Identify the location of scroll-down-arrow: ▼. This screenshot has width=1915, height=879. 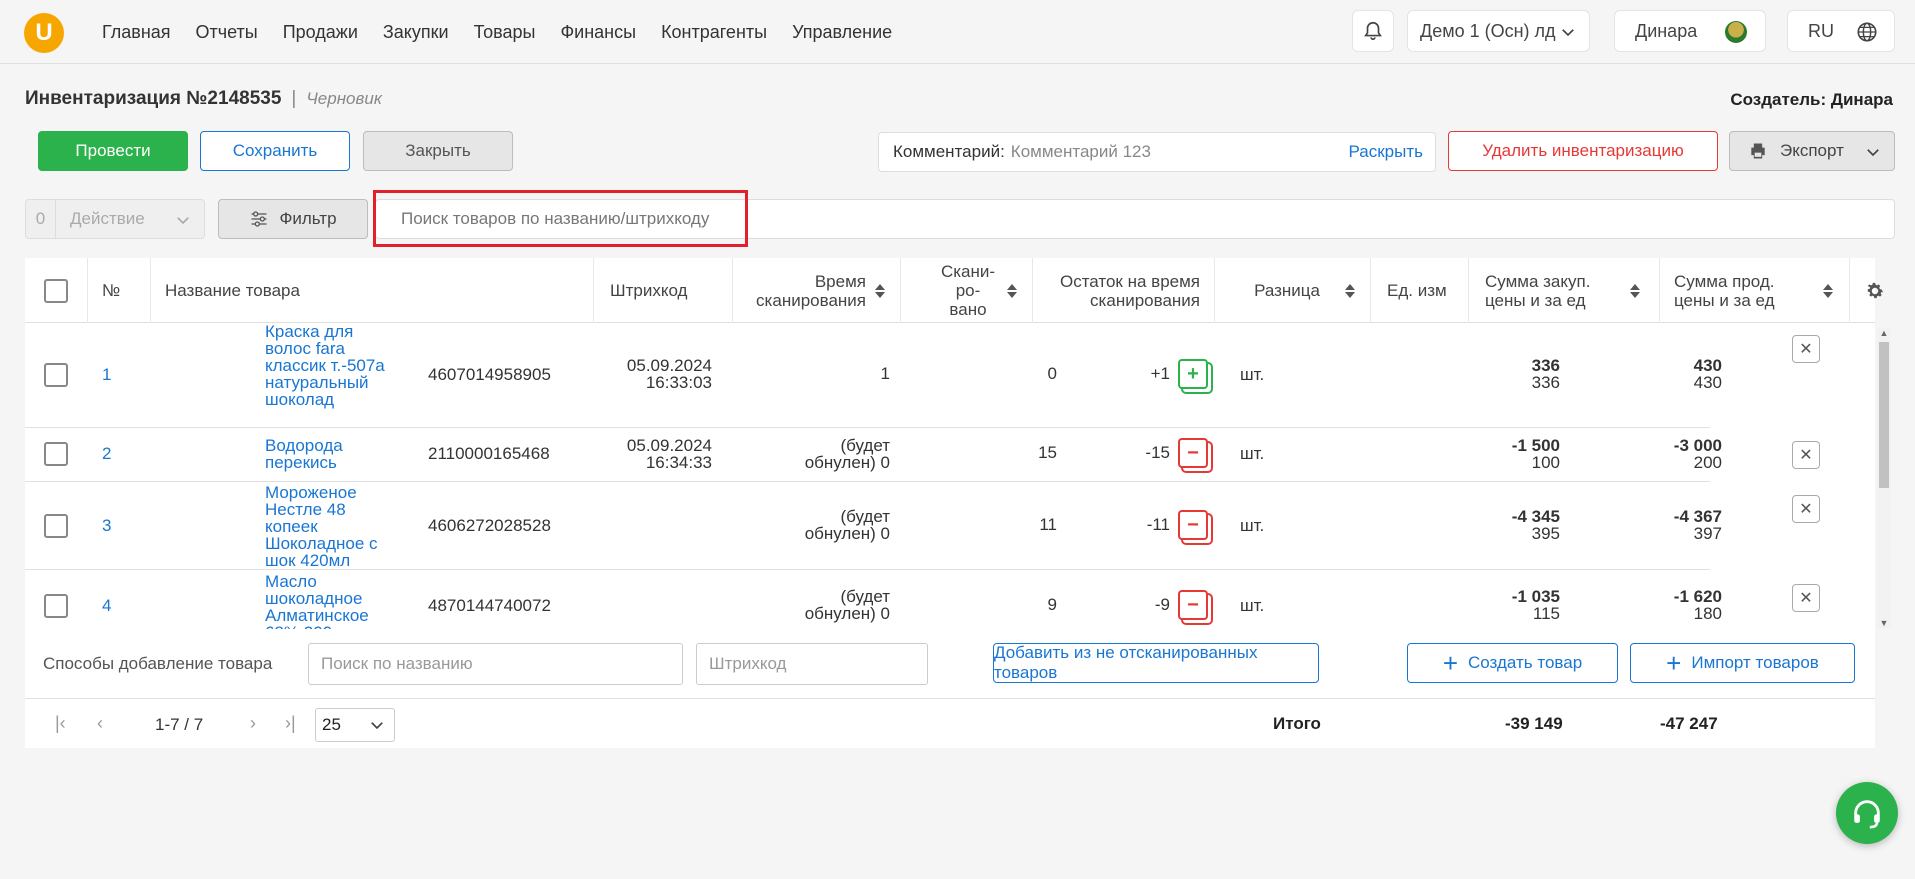
(1884, 623).